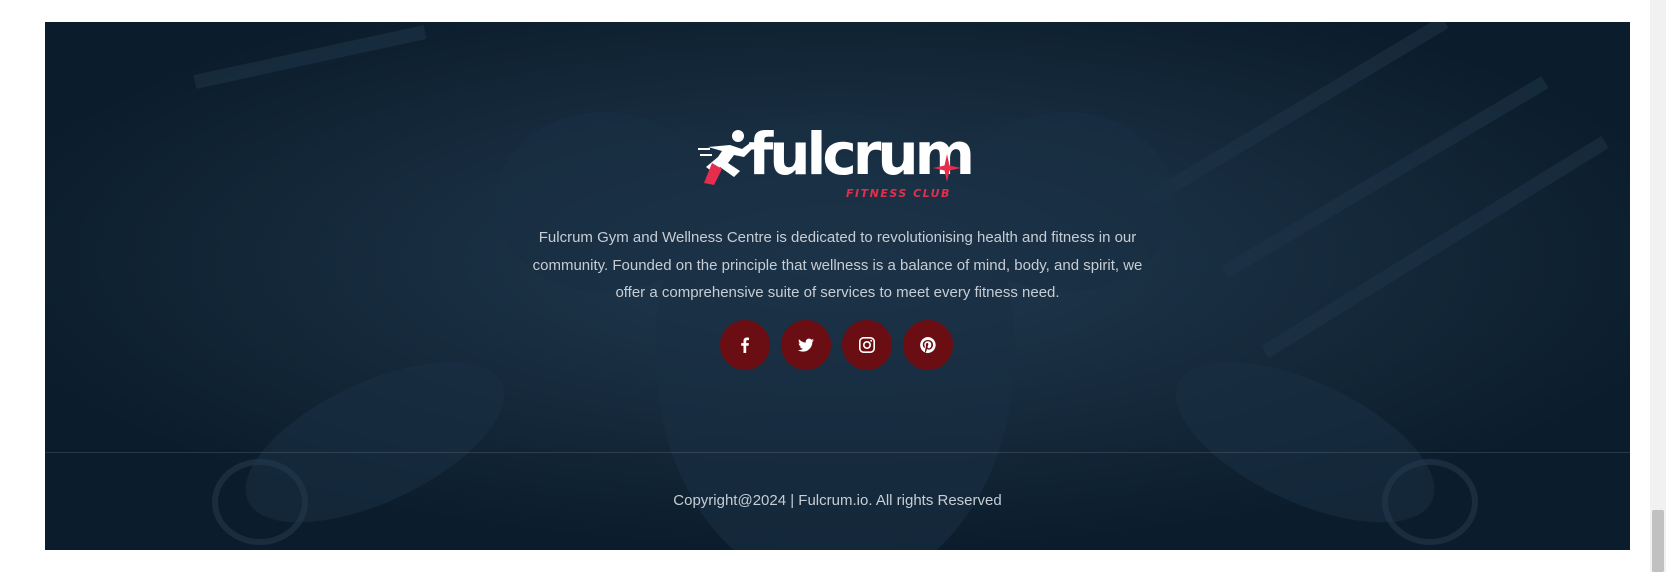 The height and width of the screenshot is (572, 1666). Describe the element at coordinates (837, 452) in the screenshot. I see `footer-divider` at that location.